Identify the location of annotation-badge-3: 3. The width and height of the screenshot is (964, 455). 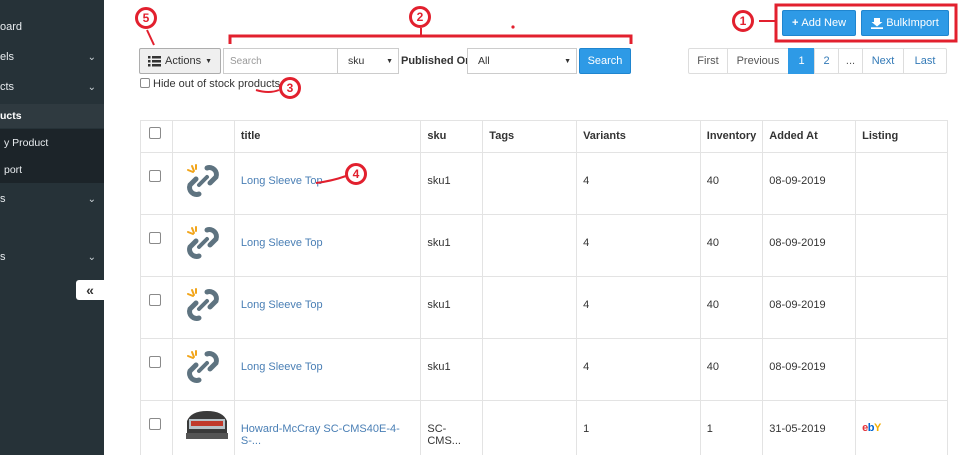
(290, 88).